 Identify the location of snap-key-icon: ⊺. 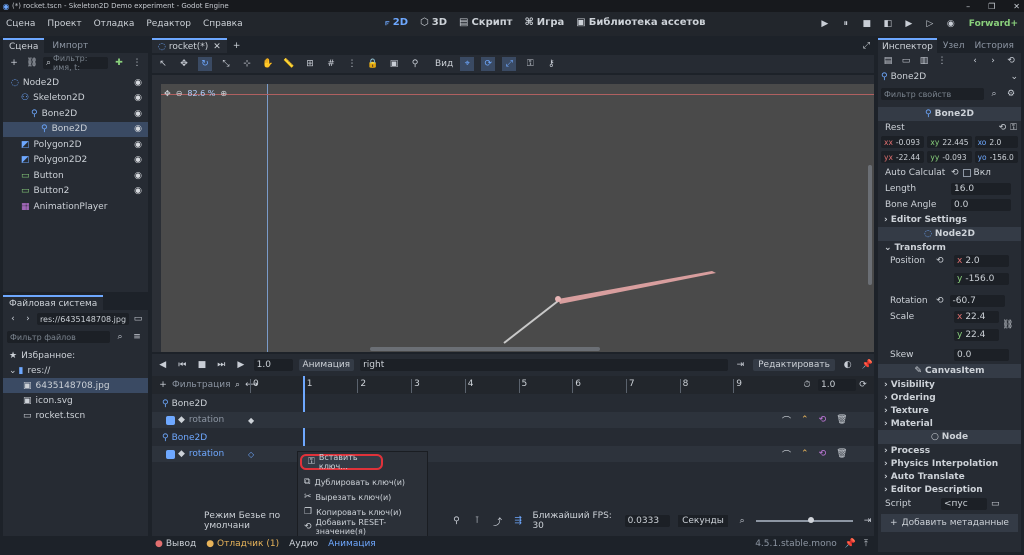
(477, 521).